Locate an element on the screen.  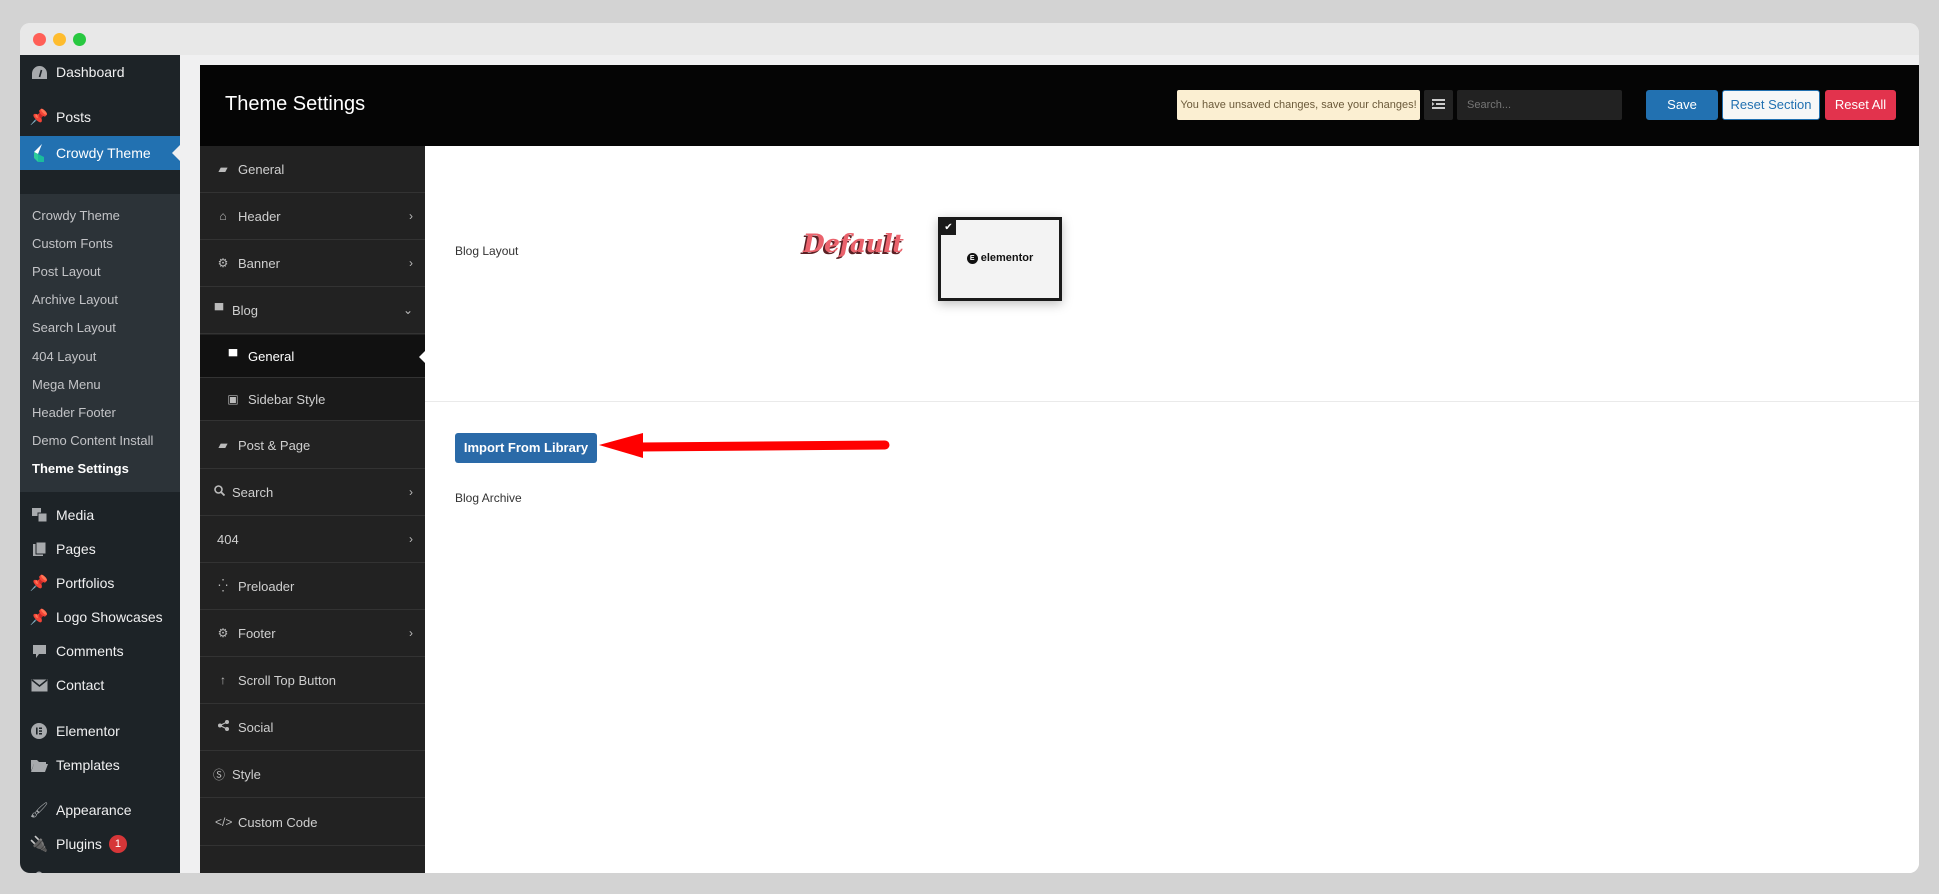
search-icon is located at coordinates (219, 492).